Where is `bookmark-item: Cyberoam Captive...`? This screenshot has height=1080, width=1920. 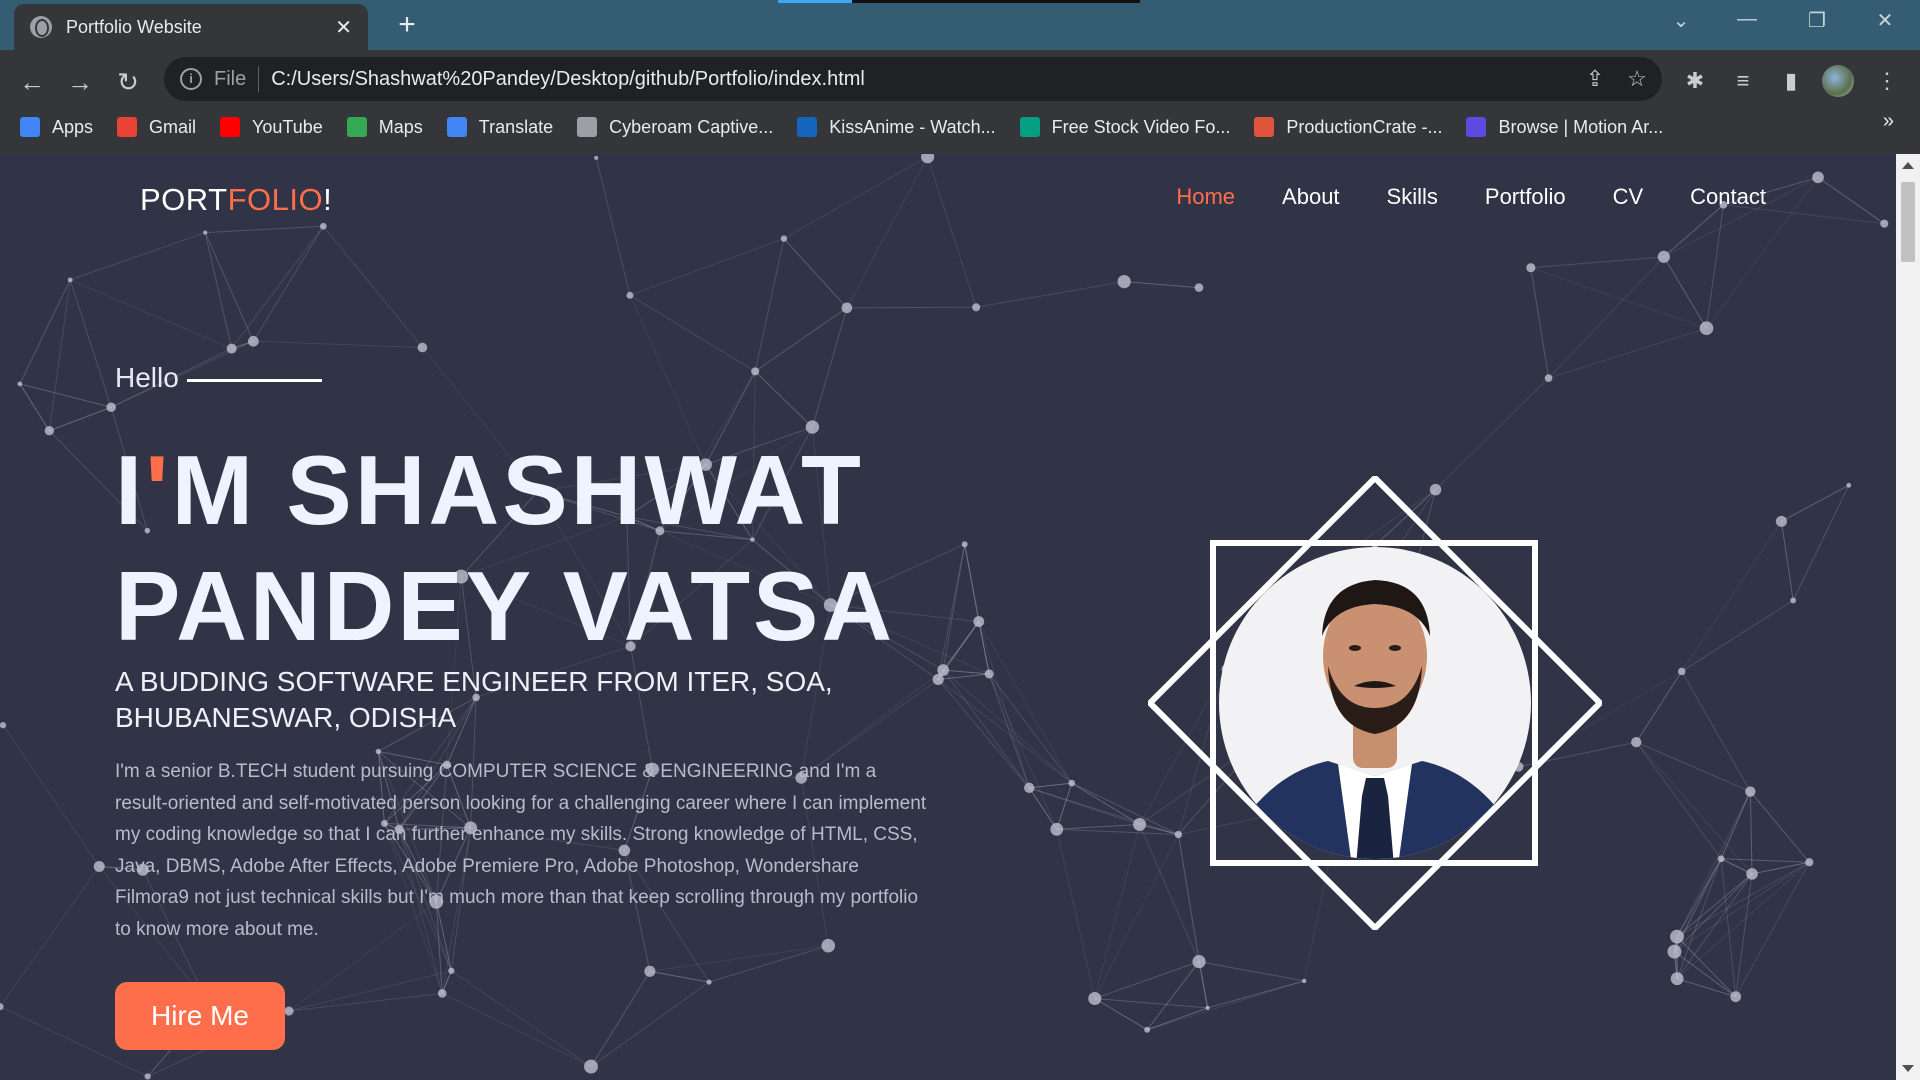
bookmark-item: Cyberoam Captive... is located at coordinates (675, 127).